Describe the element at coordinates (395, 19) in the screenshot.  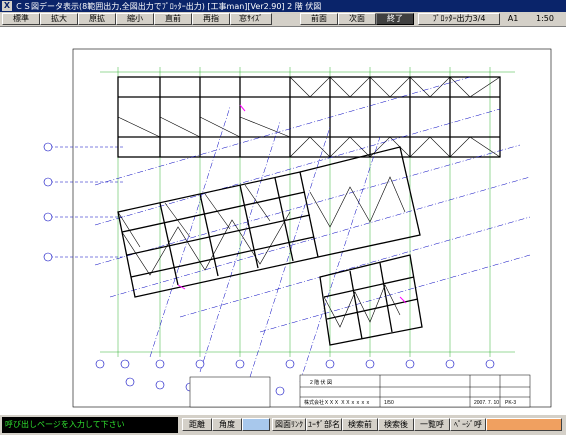
I see `exit-button: 終了` at that location.